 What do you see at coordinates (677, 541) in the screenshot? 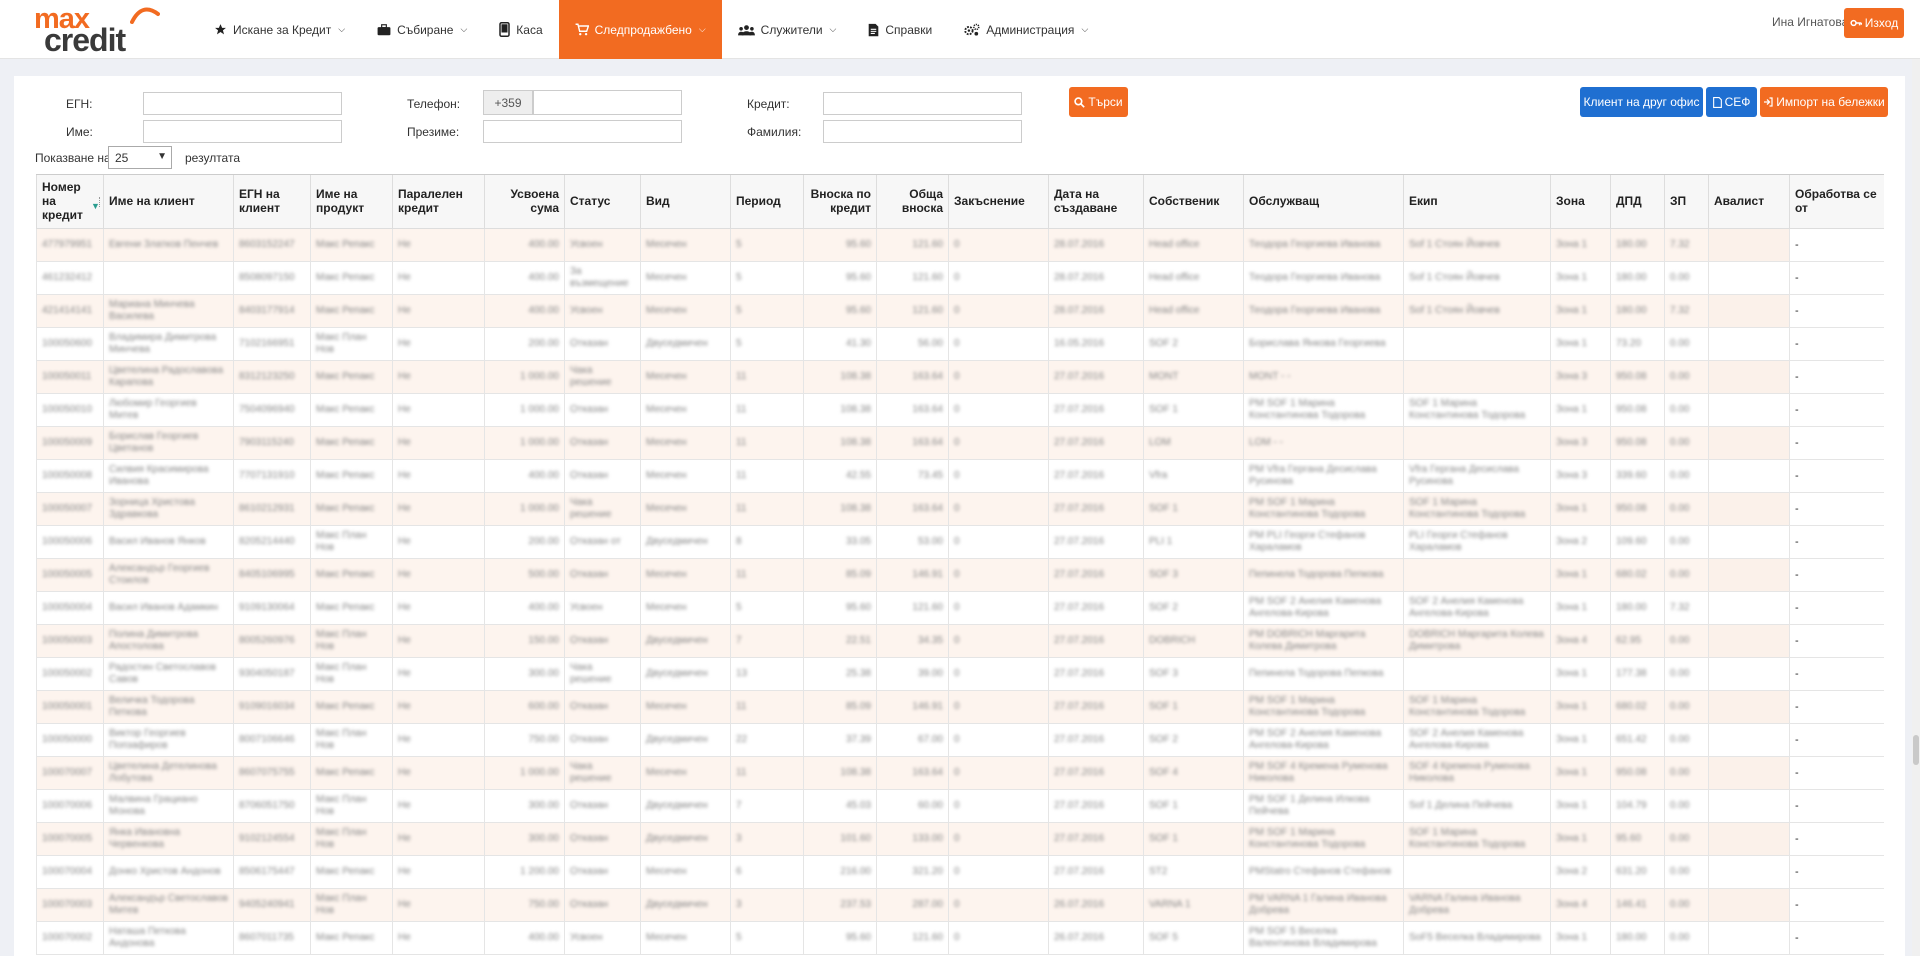
I see `cell-value: Двуседмичен` at bounding box center [677, 541].